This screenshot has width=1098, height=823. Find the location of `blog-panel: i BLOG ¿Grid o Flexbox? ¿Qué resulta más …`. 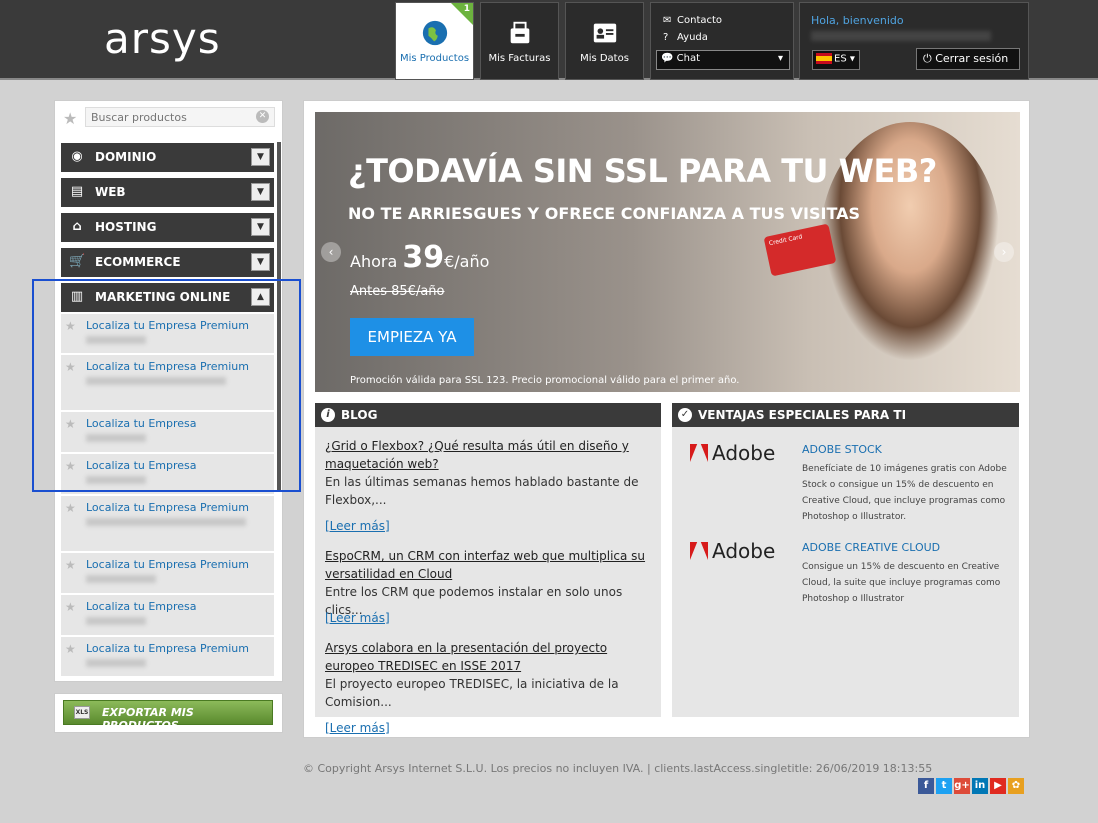

blog-panel: i BLOG ¿Grid o Flexbox? ¿Qué resulta más … is located at coordinates (488, 569).